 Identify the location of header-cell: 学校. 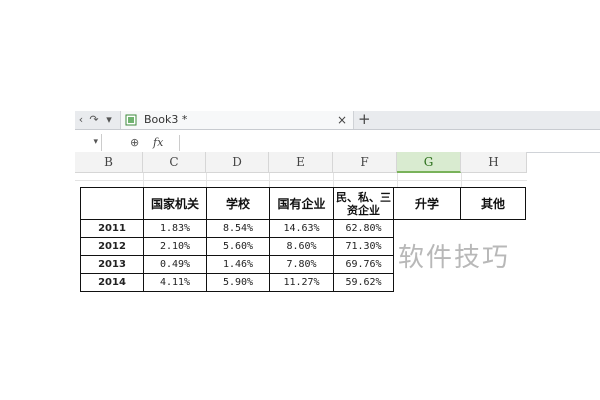
(238, 203).